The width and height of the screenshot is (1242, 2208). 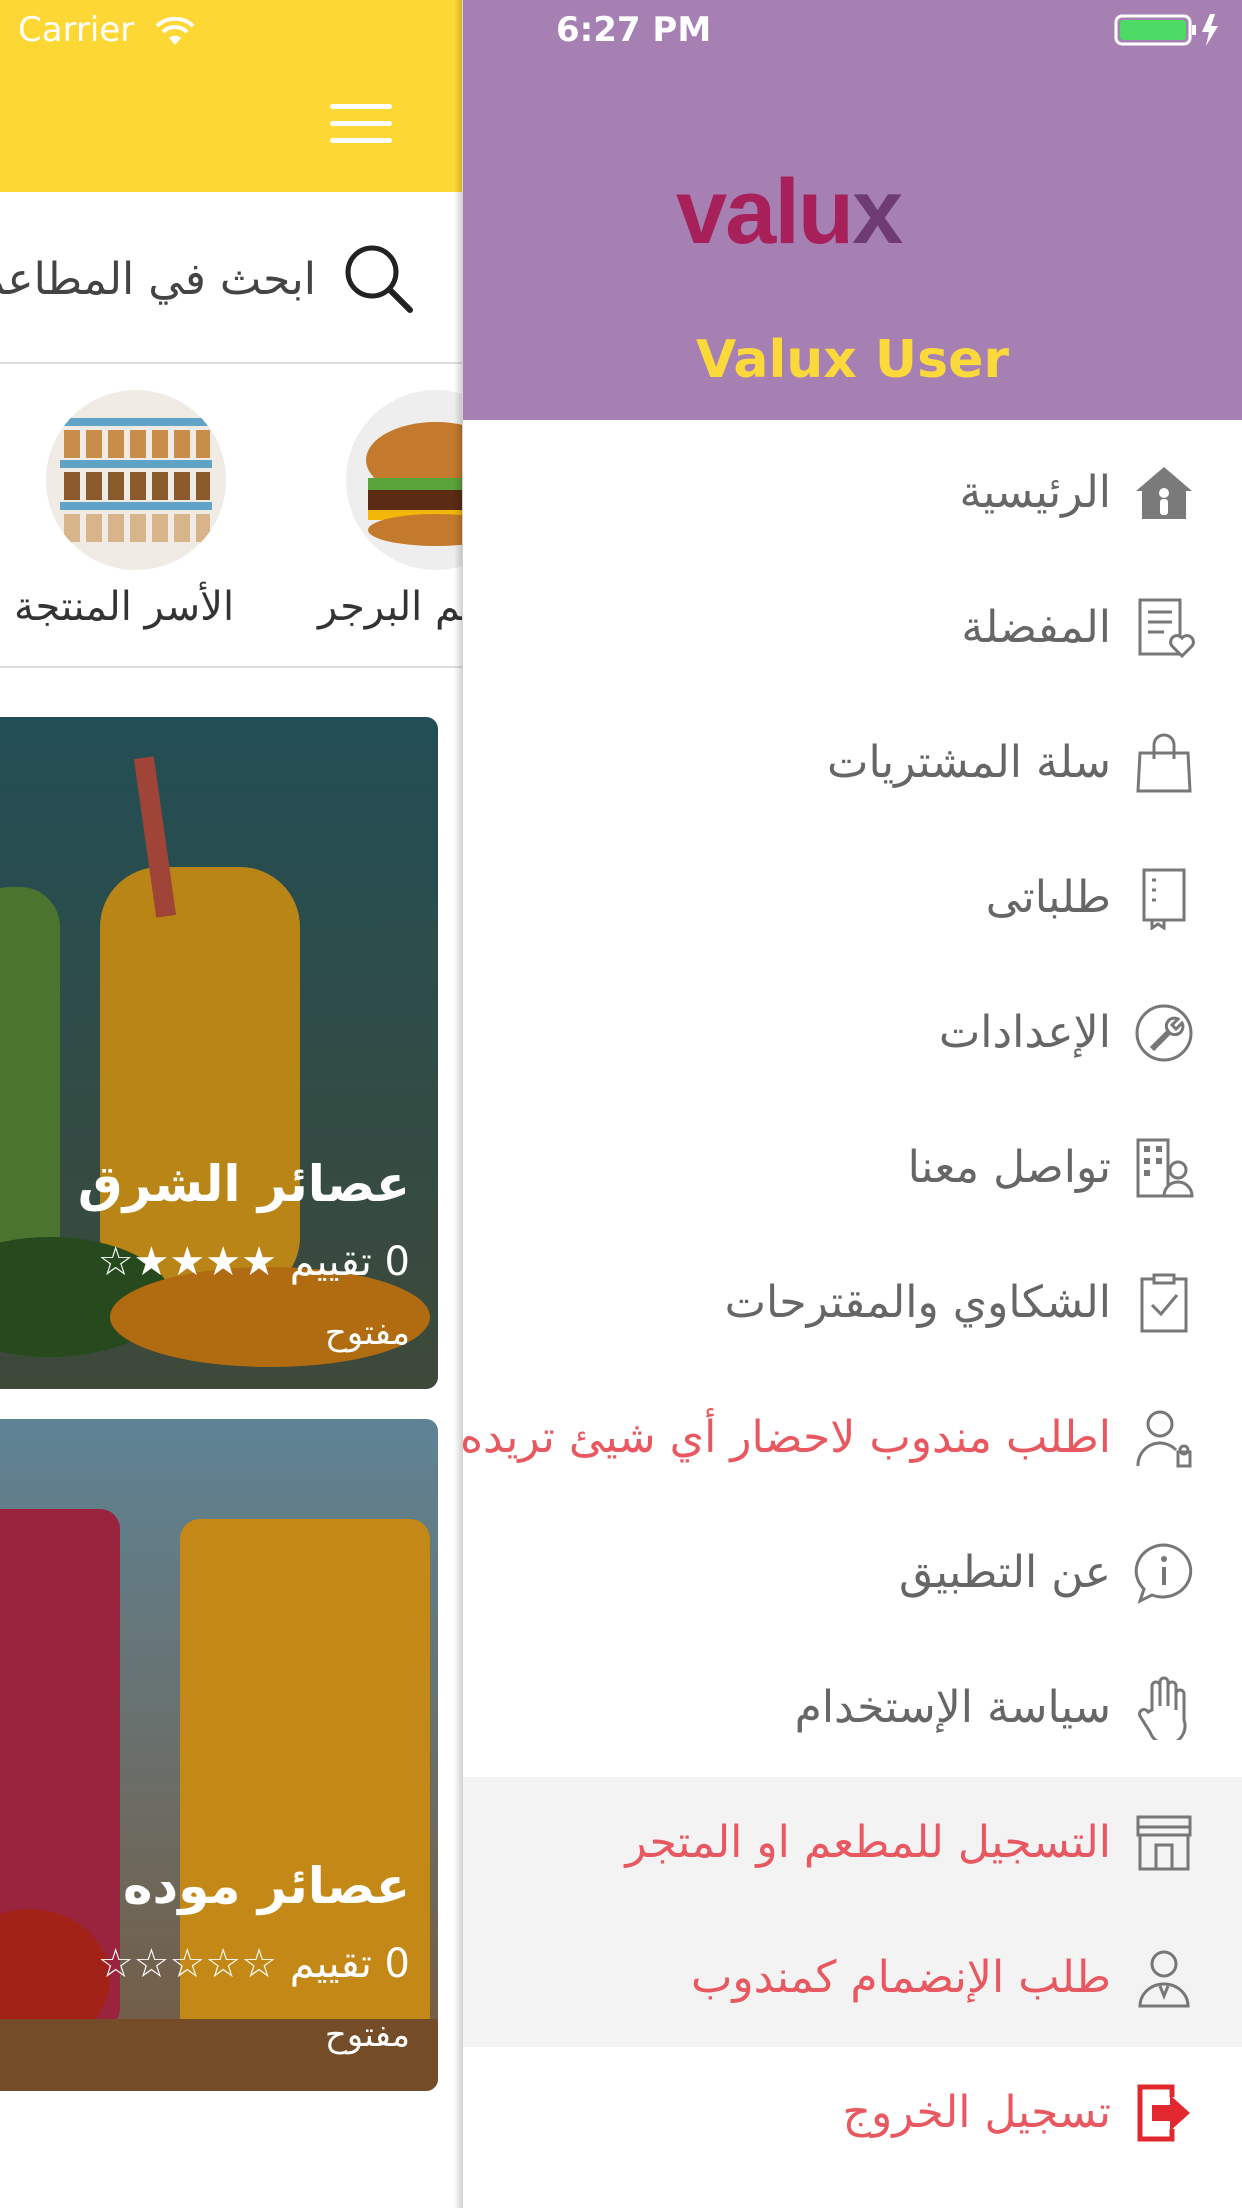 What do you see at coordinates (1164, 493) in the screenshot?
I see `home-icon` at bounding box center [1164, 493].